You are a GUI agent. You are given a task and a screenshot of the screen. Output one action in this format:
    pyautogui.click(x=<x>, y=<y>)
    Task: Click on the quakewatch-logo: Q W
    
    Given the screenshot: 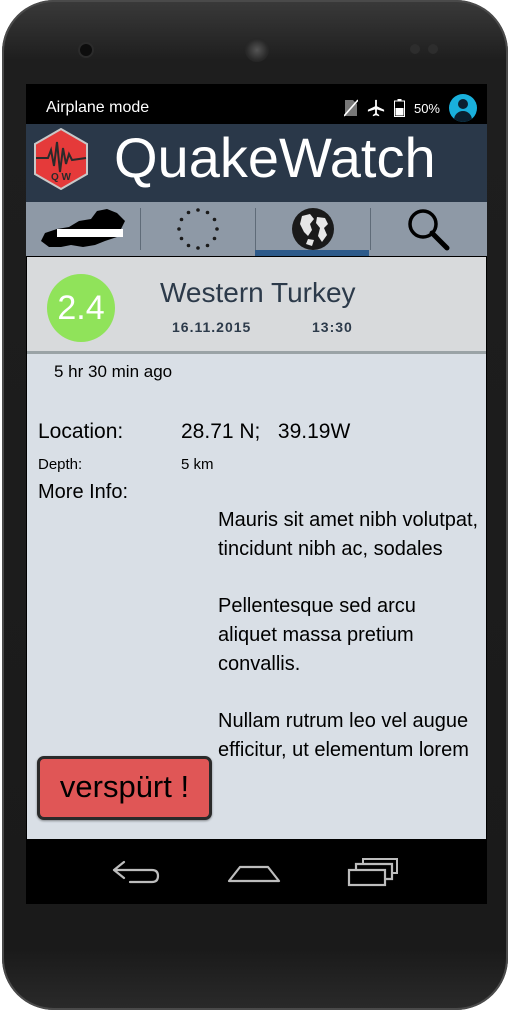 What is the action you would take?
    pyautogui.click(x=61, y=159)
    